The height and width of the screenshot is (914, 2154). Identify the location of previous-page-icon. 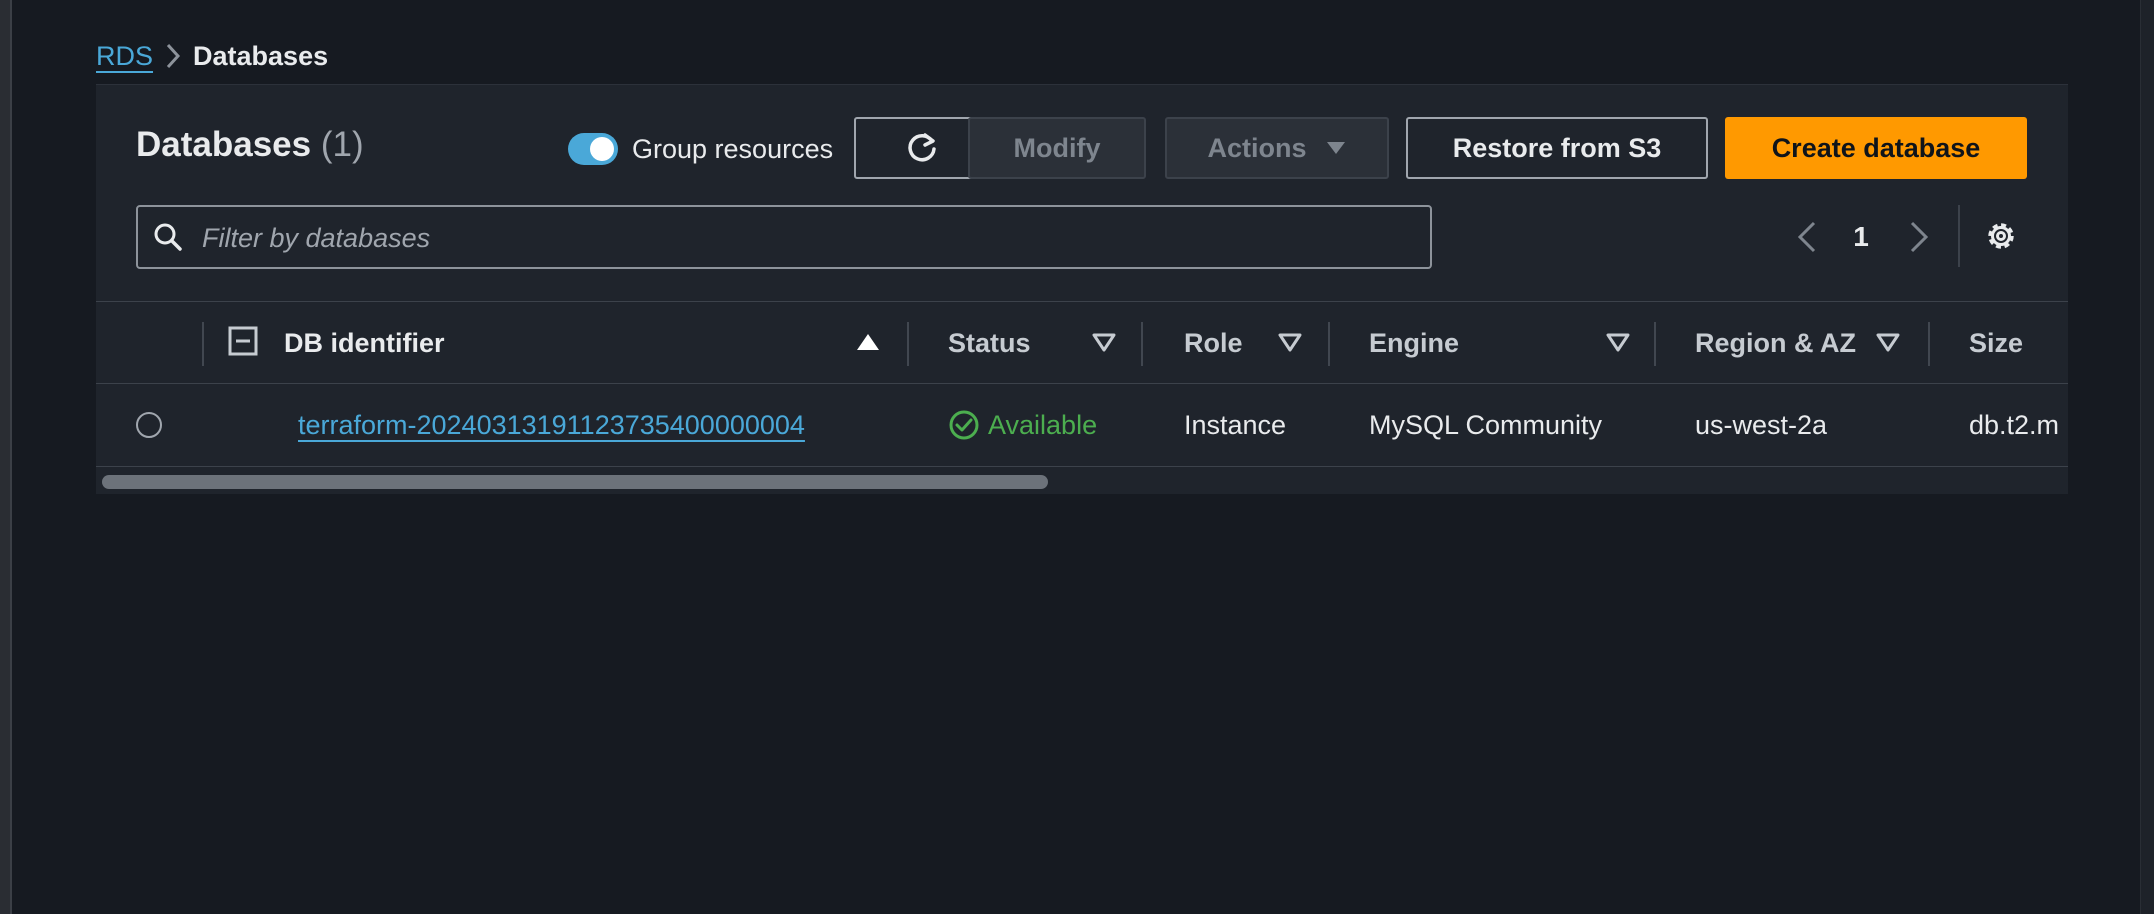
(1808, 237).